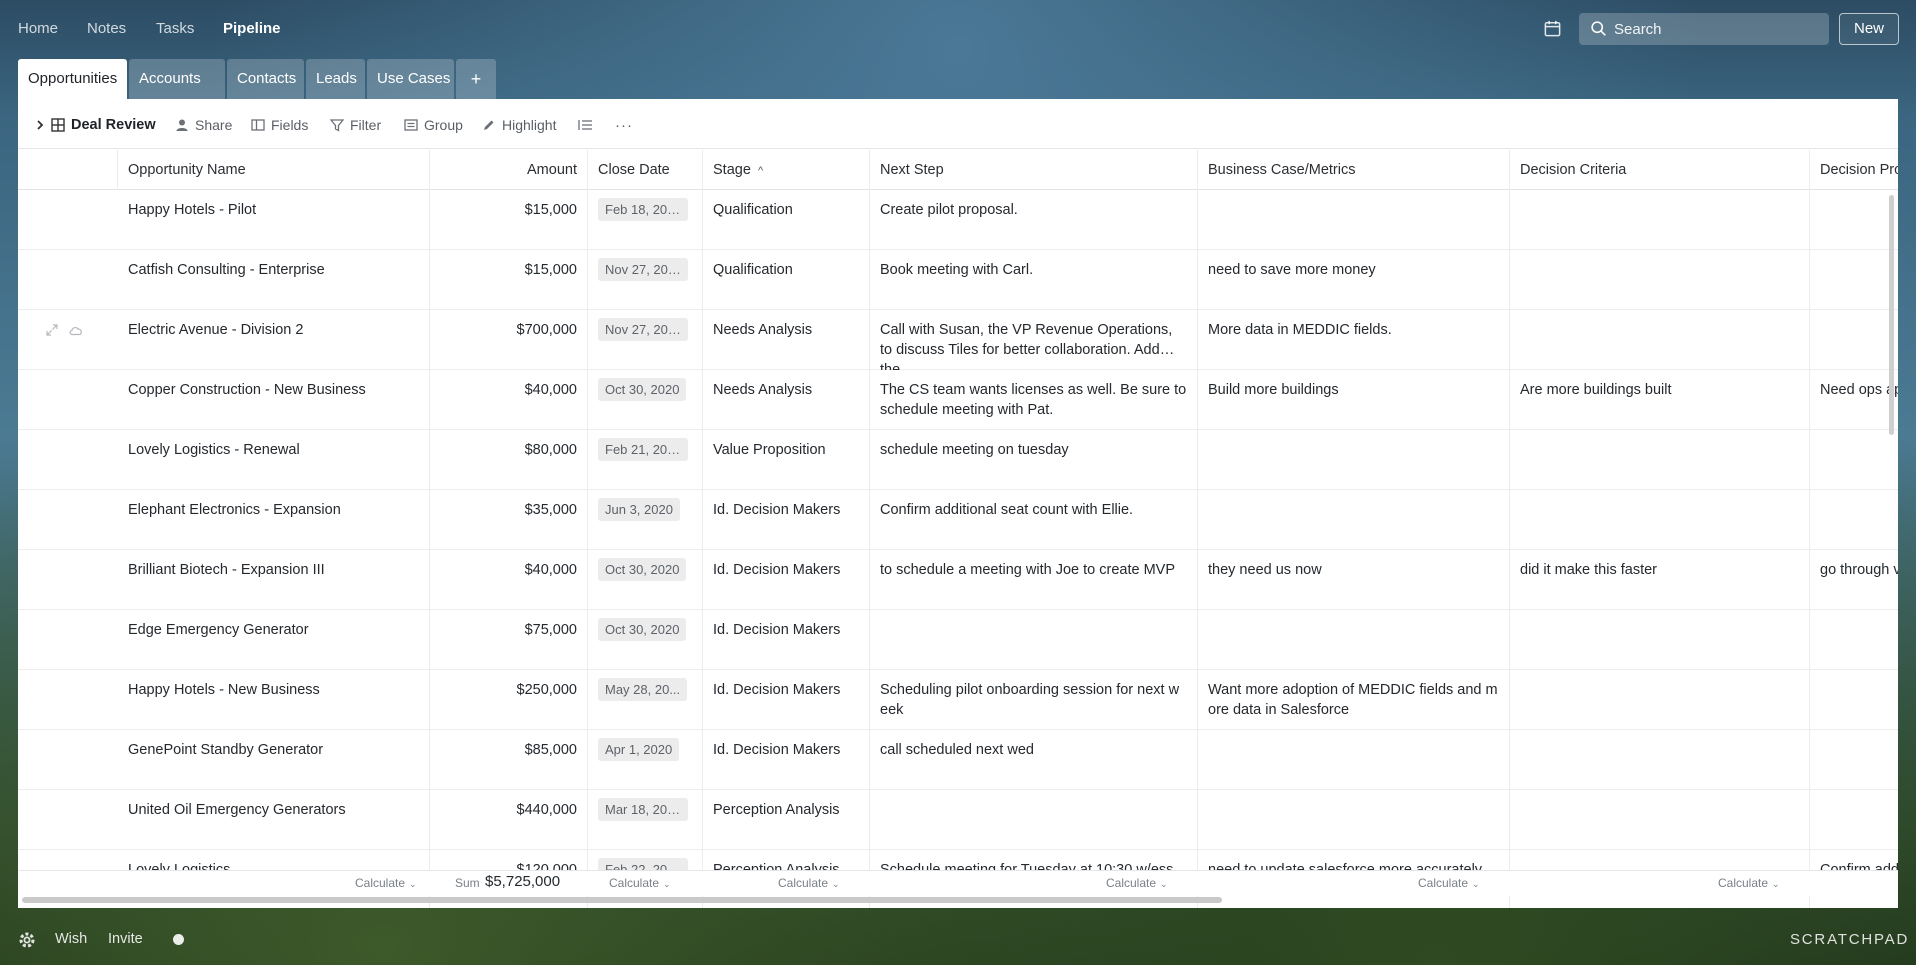  Describe the element at coordinates (1854, 170) in the screenshot. I see `column-header-decision-process: Decision Proce` at that location.